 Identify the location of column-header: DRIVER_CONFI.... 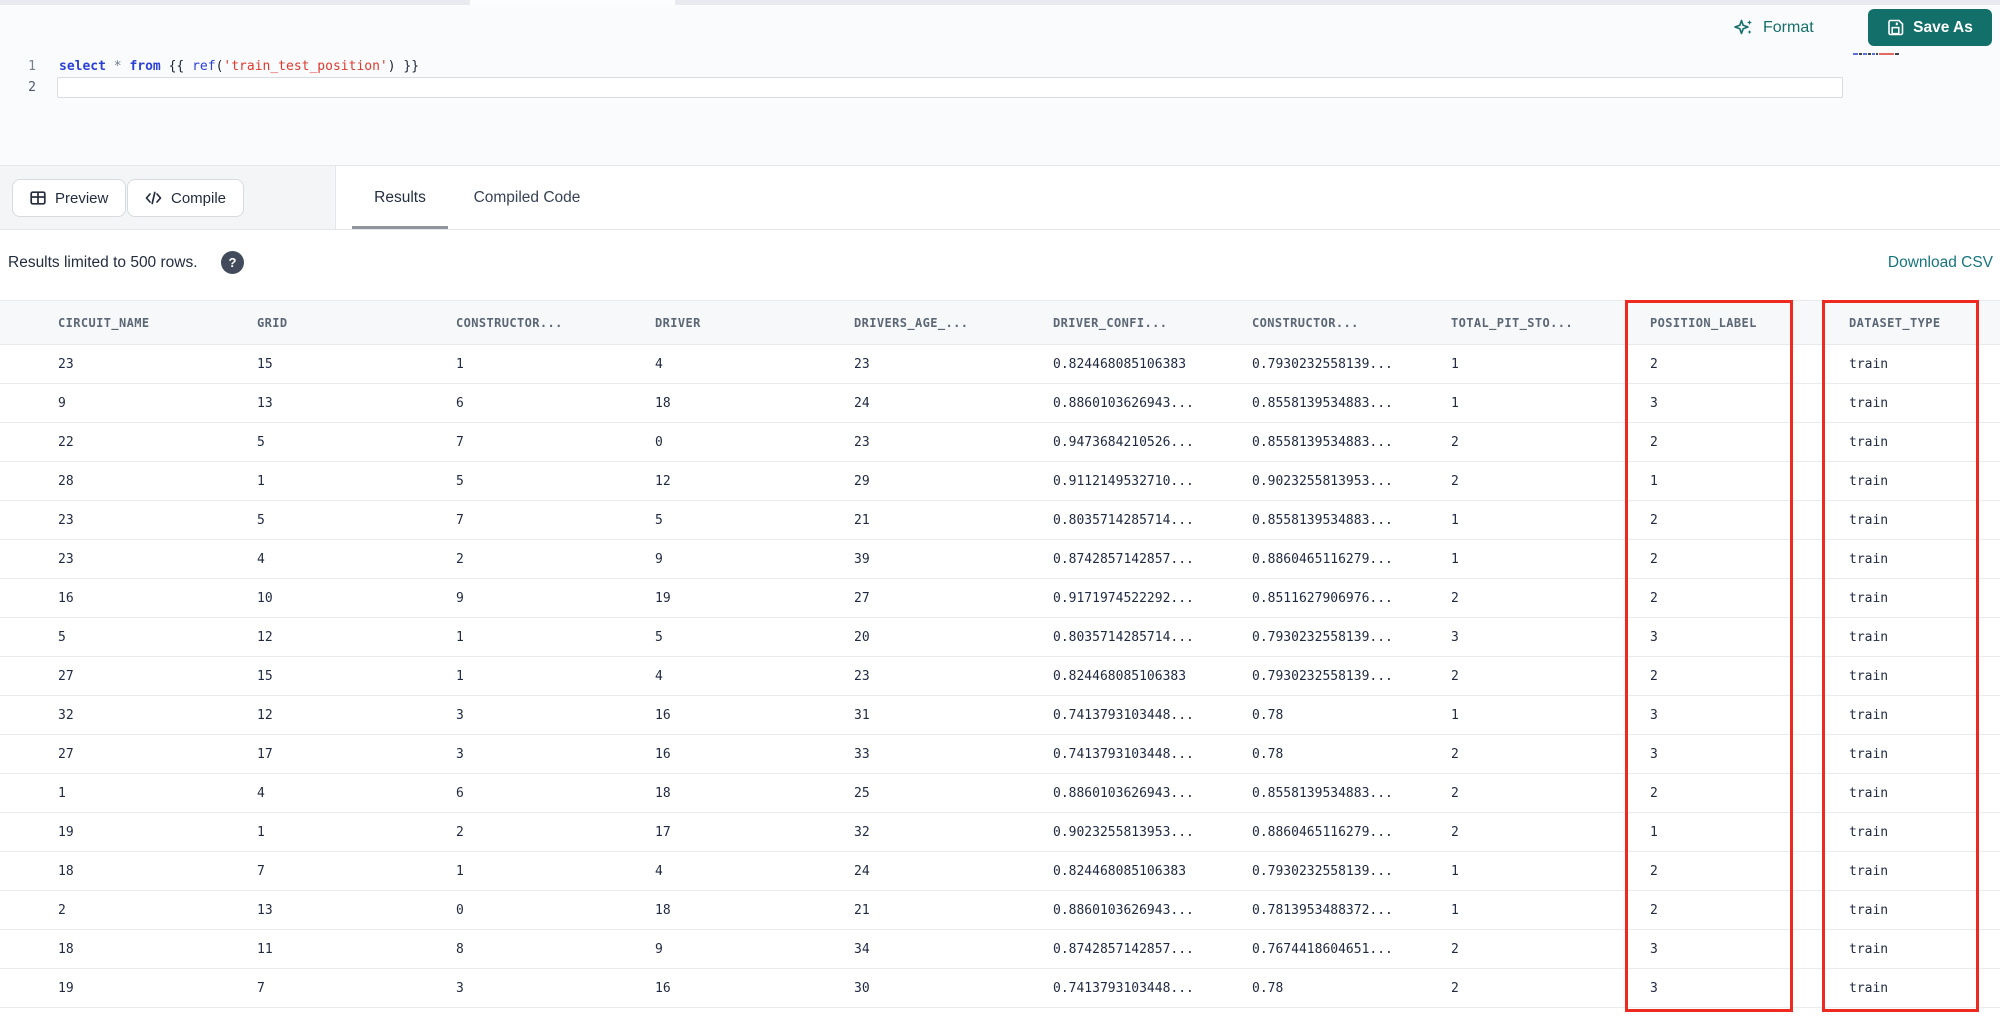
(1110, 322).